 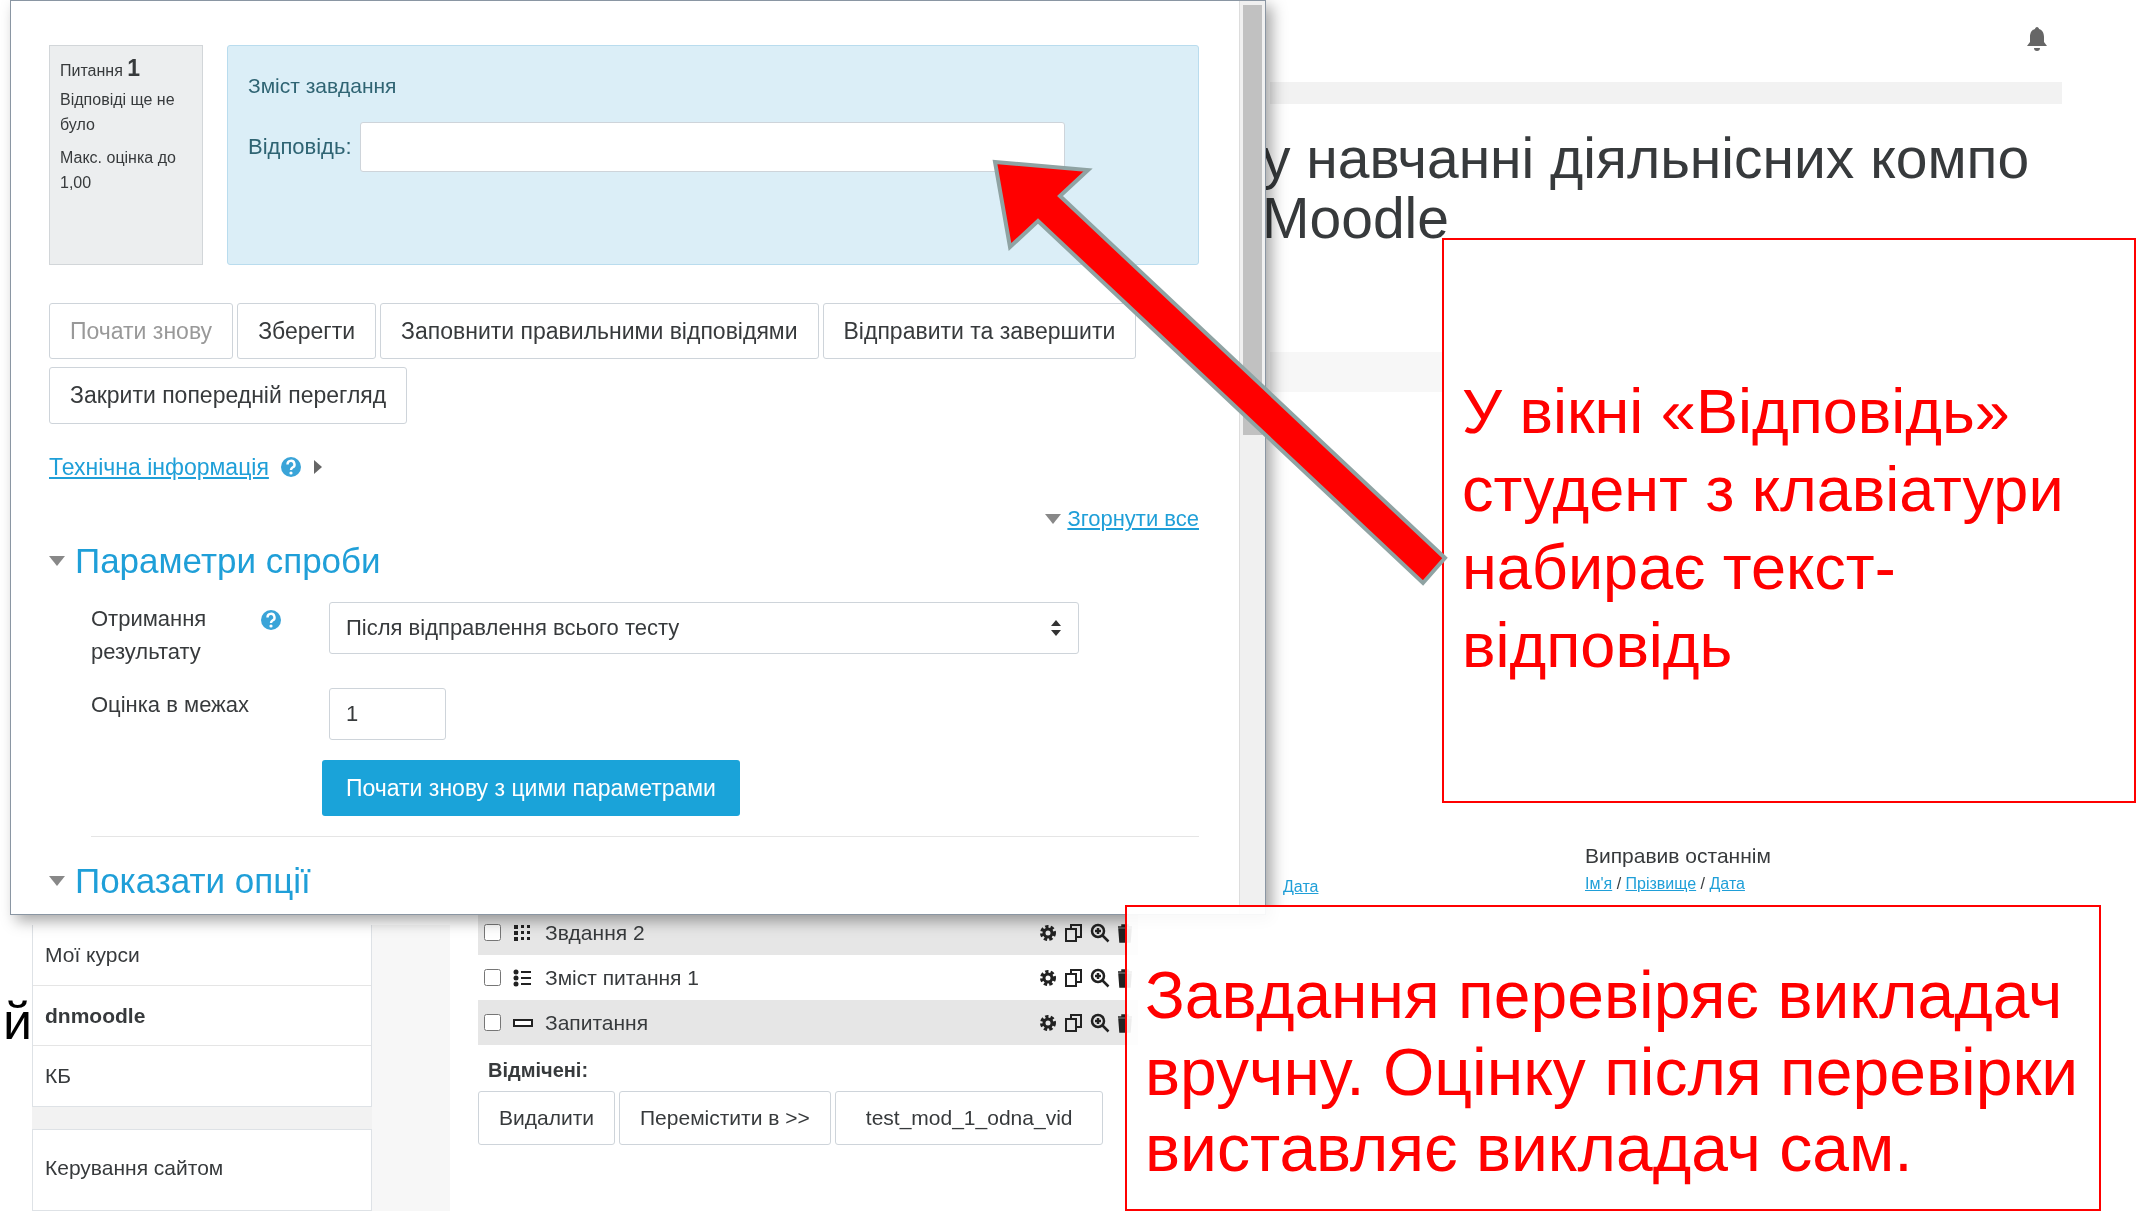 I want to click on field-label: Оцінка в межах, so click(x=171, y=704).